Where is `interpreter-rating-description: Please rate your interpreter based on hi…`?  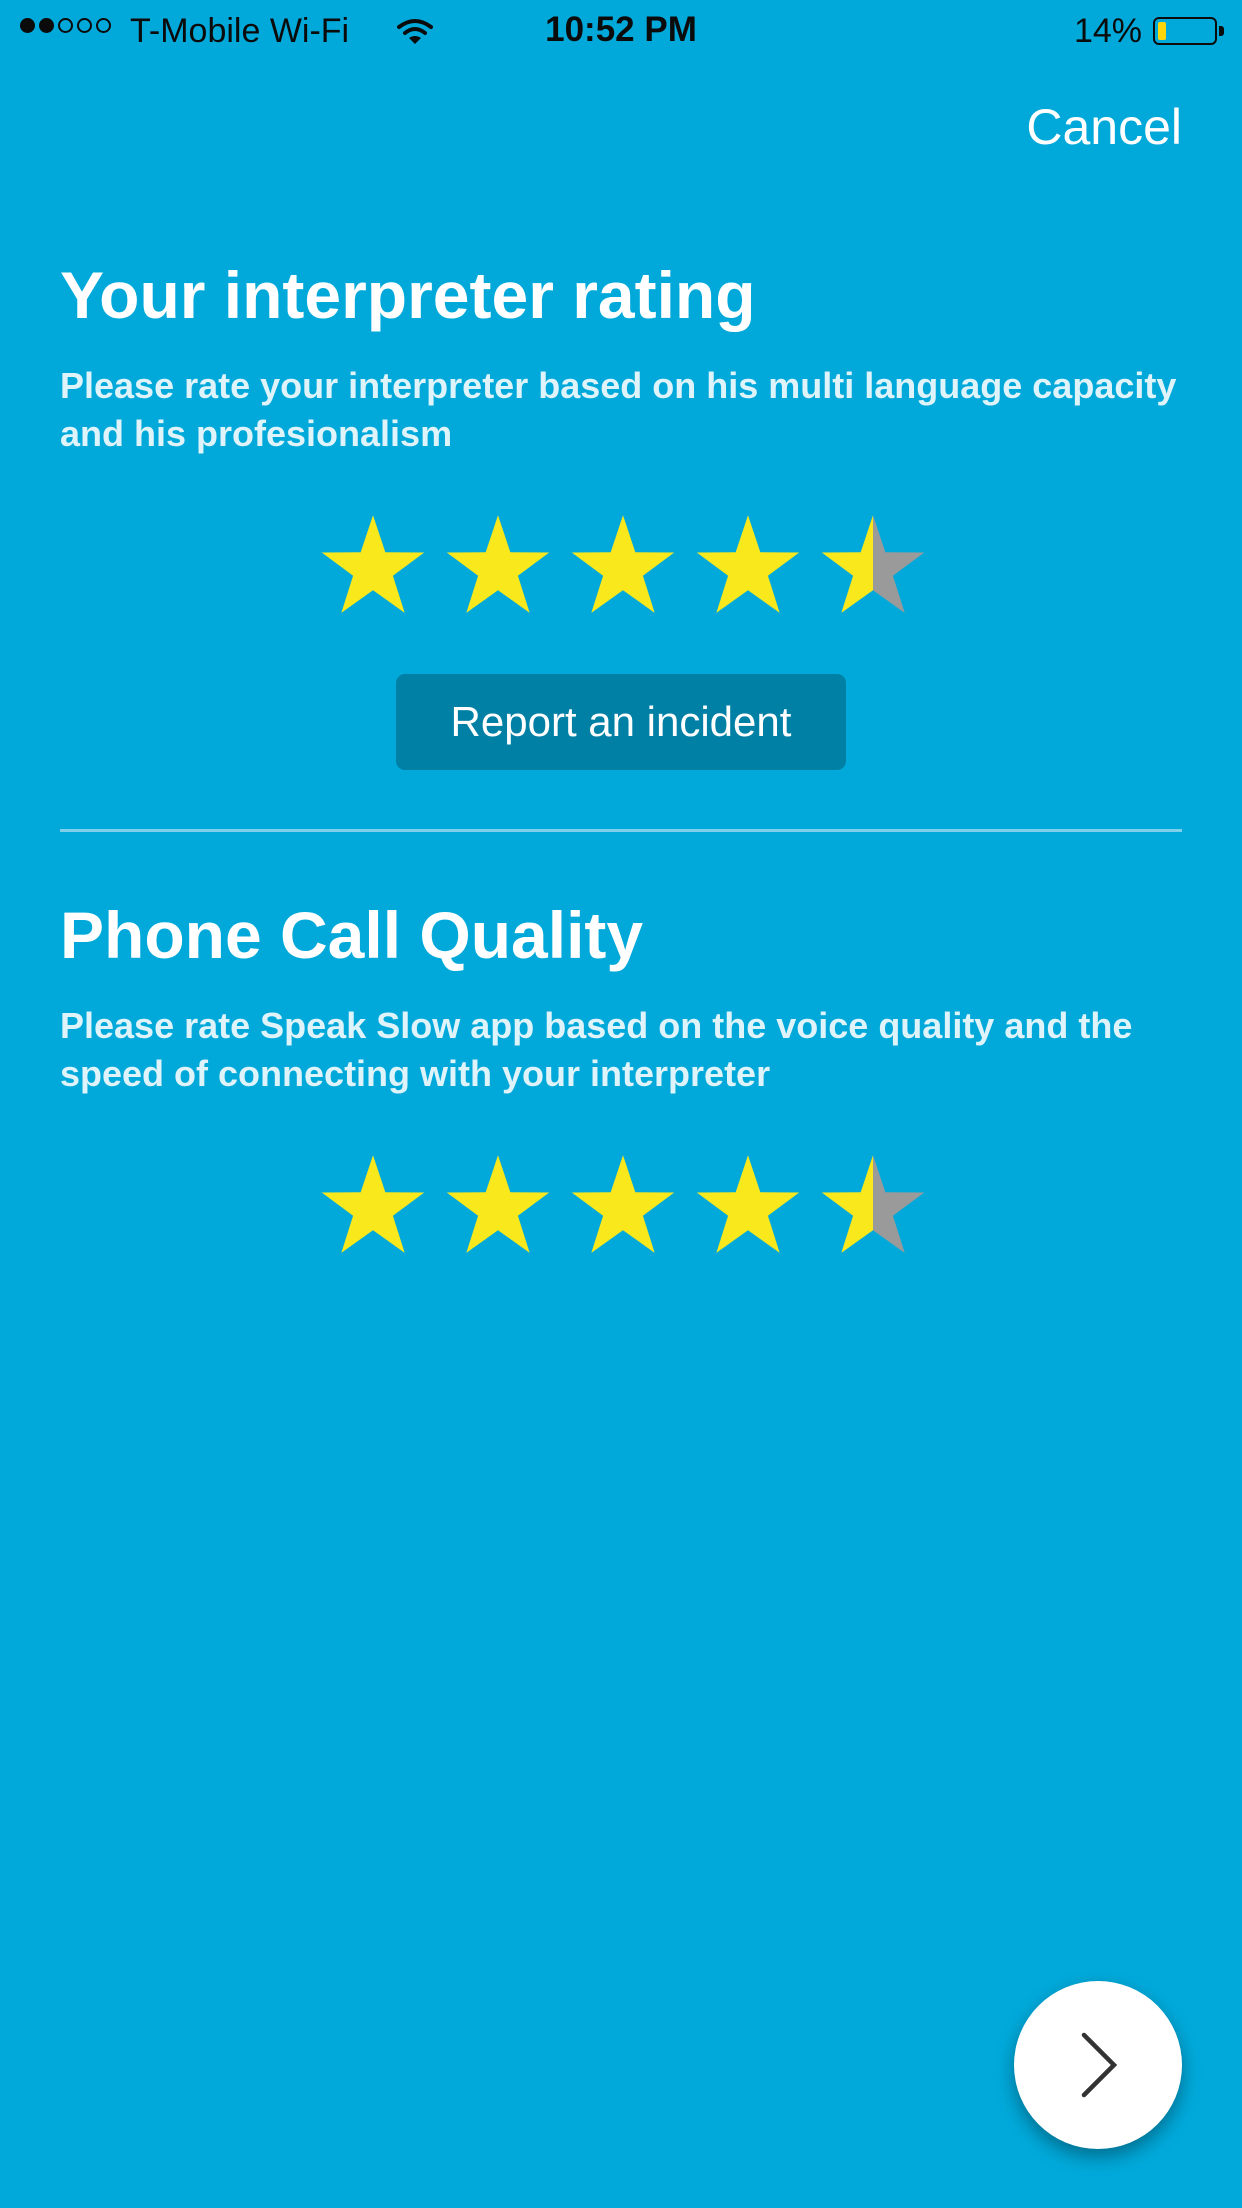
interpreter-rating-description: Please rate your interpreter based on hi… is located at coordinates (618, 409).